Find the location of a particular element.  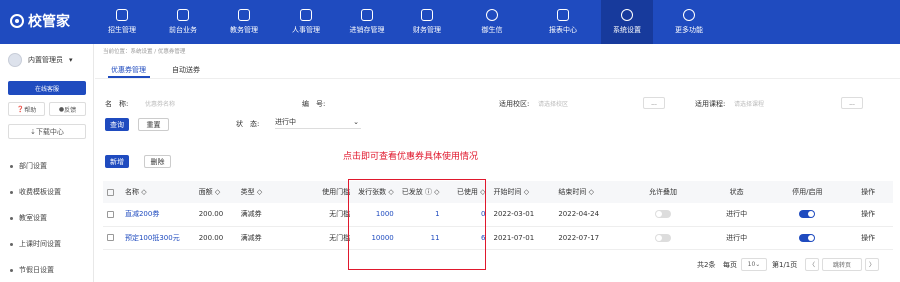

book-icon is located at coordinates (244, 15).